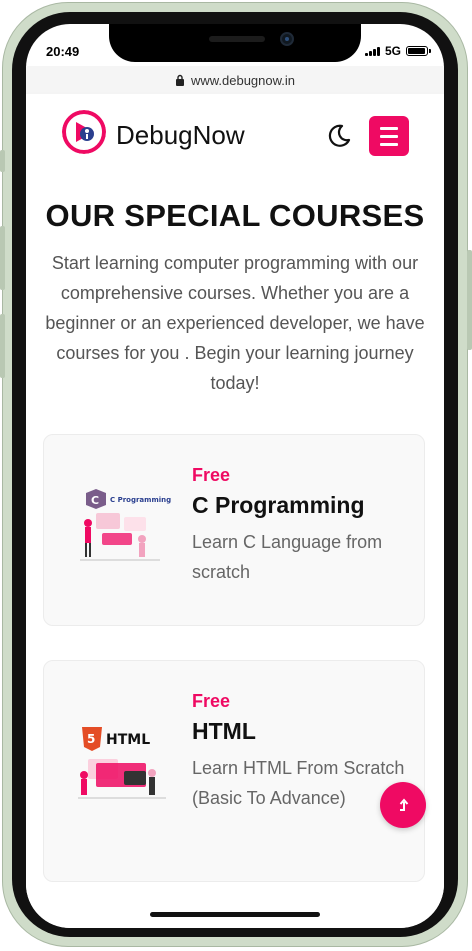  Describe the element at coordinates (418, 51) in the screenshot. I see `battery-icon` at that location.